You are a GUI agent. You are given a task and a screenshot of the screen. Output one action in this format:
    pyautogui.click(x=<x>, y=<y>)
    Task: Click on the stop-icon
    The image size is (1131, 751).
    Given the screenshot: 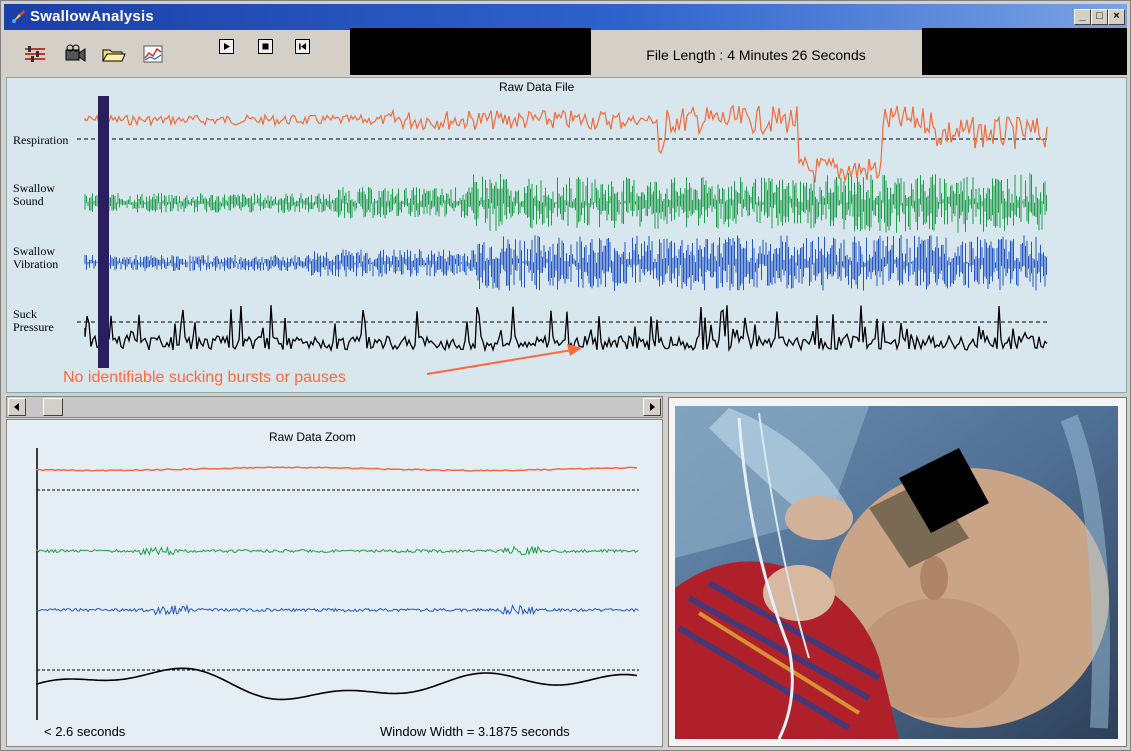 What is the action you would take?
    pyautogui.click(x=265, y=46)
    